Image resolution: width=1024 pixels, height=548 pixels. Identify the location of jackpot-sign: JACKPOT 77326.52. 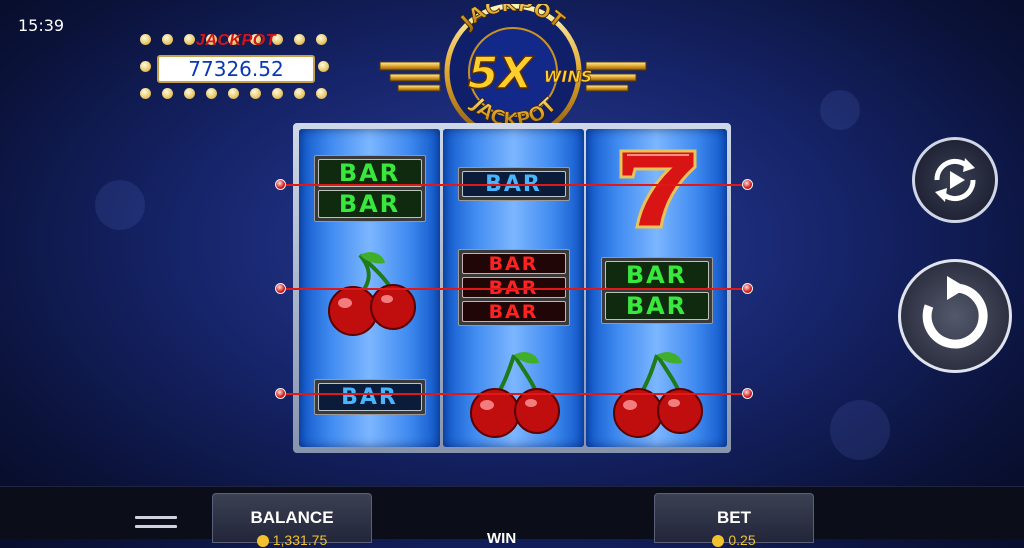
(236, 67).